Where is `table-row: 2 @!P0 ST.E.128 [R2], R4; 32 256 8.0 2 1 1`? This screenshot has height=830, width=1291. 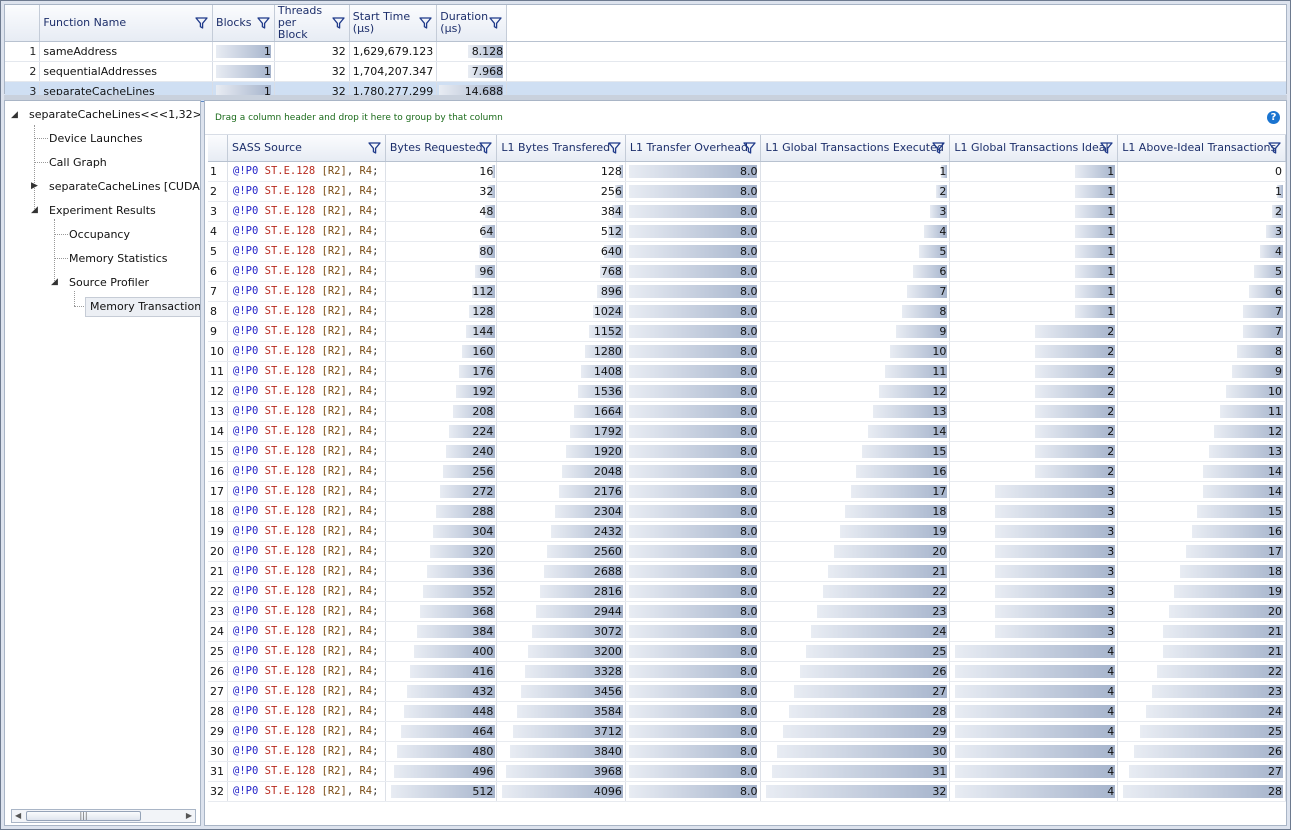 table-row: 2 @!P0 ST.E.128 [R2], R4; 32 256 8.0 2 1 1 is located at coordinates (747, 191).